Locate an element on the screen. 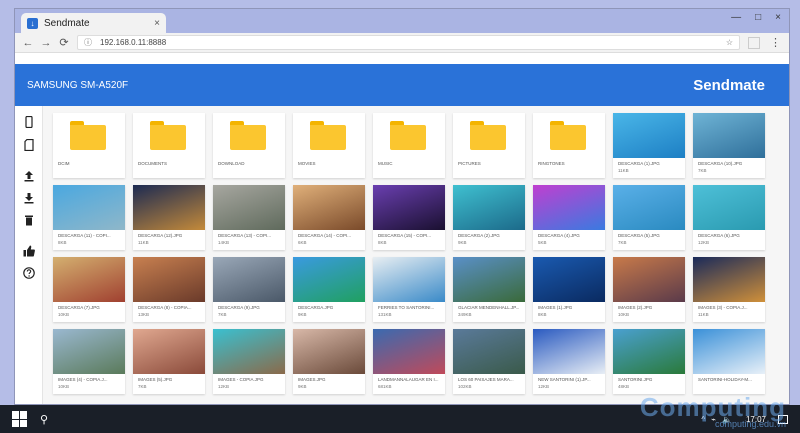 Image resolution: width=800 pixels, height=433 pixels. close-window-button: × is located at coordinates (778, 17).